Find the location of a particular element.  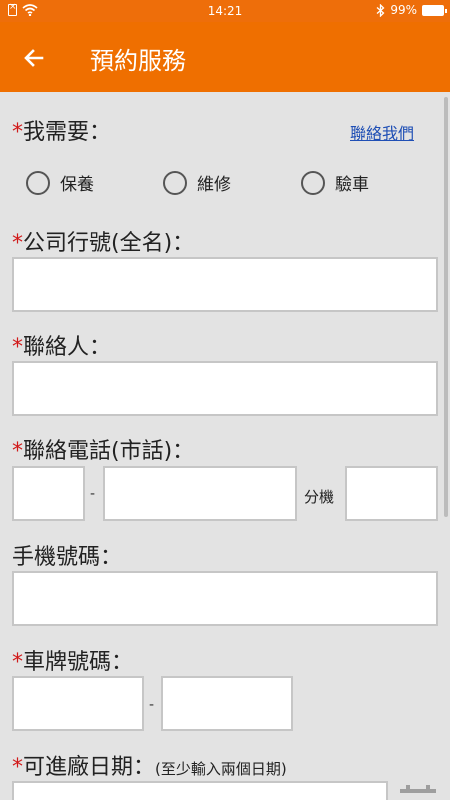

contact-person-input is located at coordinates (225, 388).